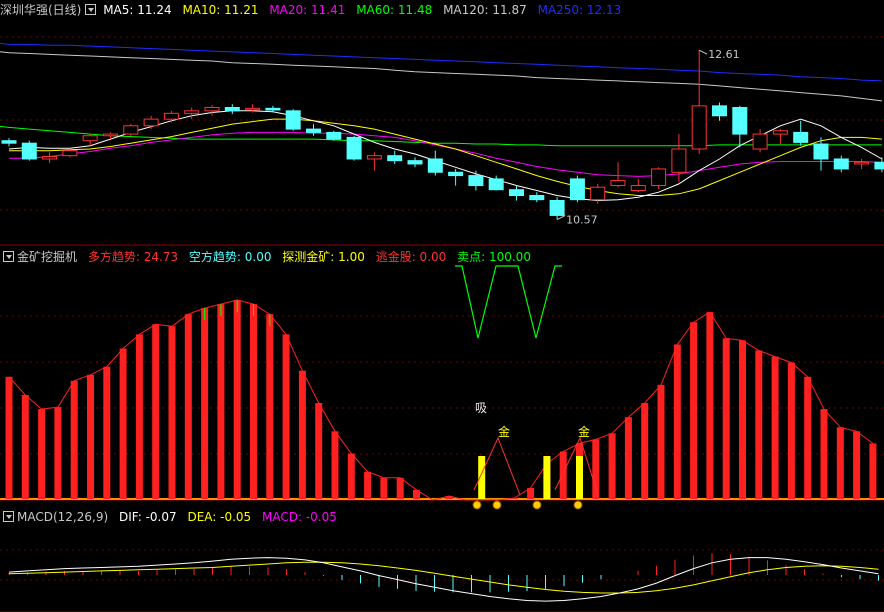 The image size is (884, 612). What do you see at coordinates (494, 257) in the screenshot?
I see `sell-point-label: 卖点: 100.00` at bounding box center [494, 257].